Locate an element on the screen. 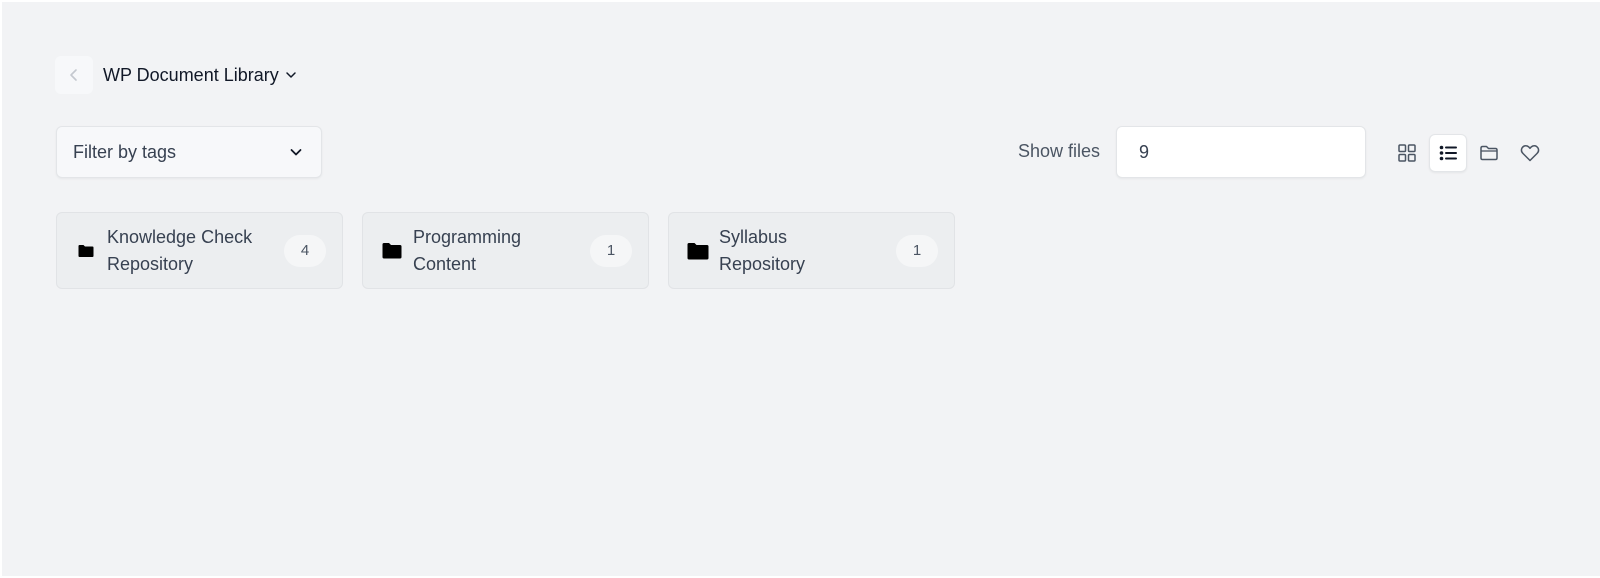 The height and width of the screenshot is (578, 1600). back-button is located at coordinates (74, 75).